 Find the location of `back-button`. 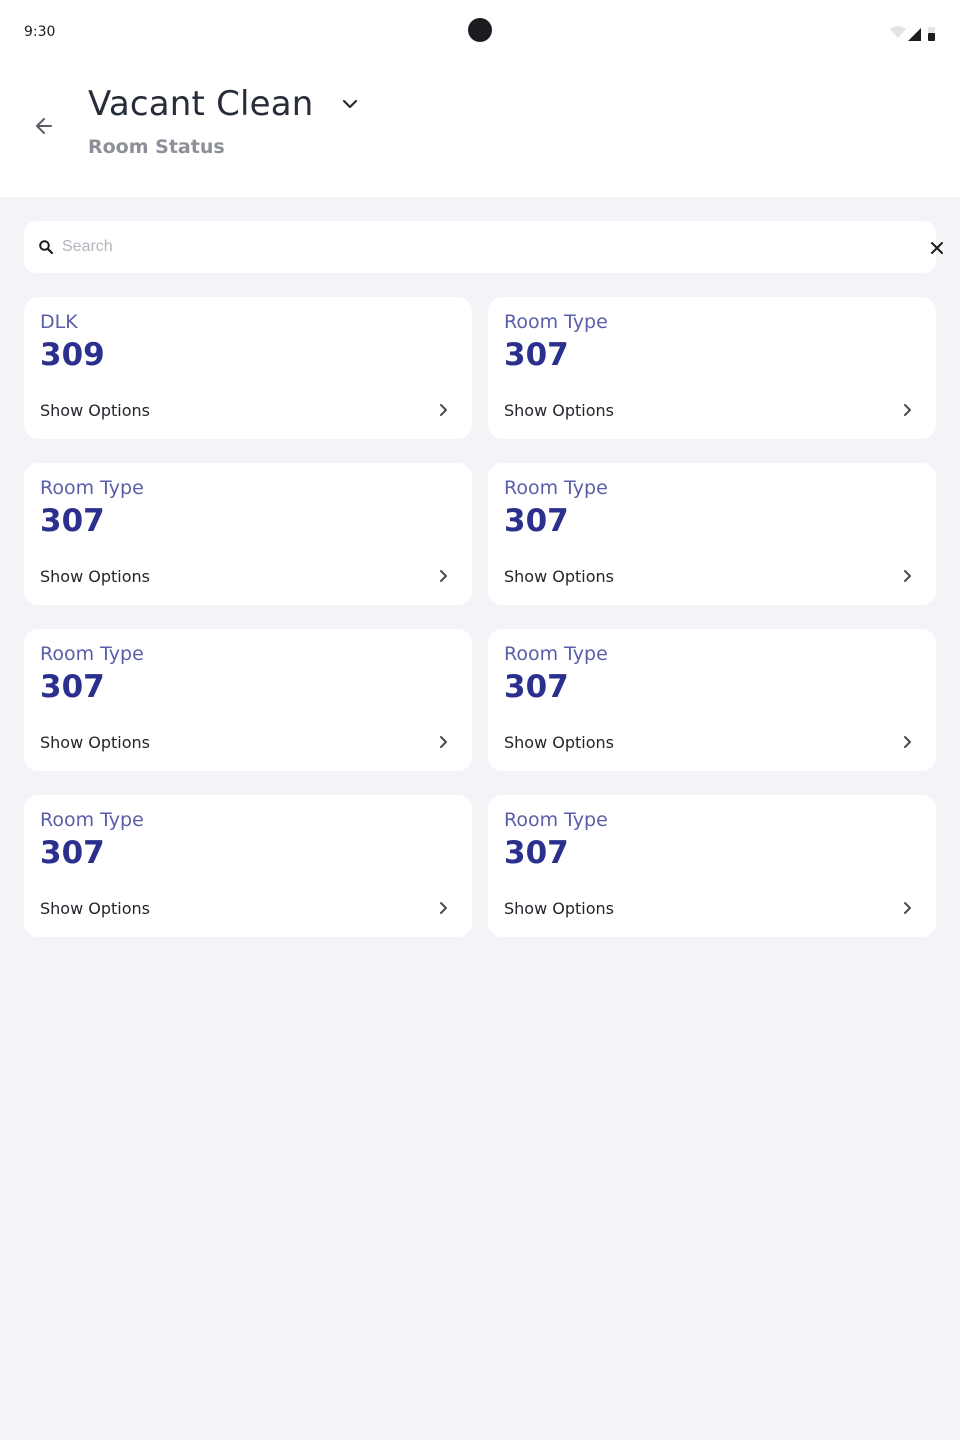

back-button is located at coordinates (44, 126).